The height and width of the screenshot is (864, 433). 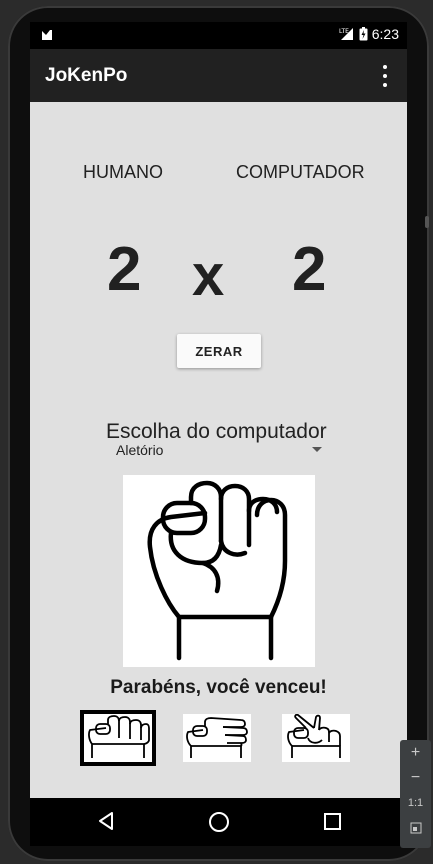 I want to click on computer-score: 2, so click(x=309, y=269).